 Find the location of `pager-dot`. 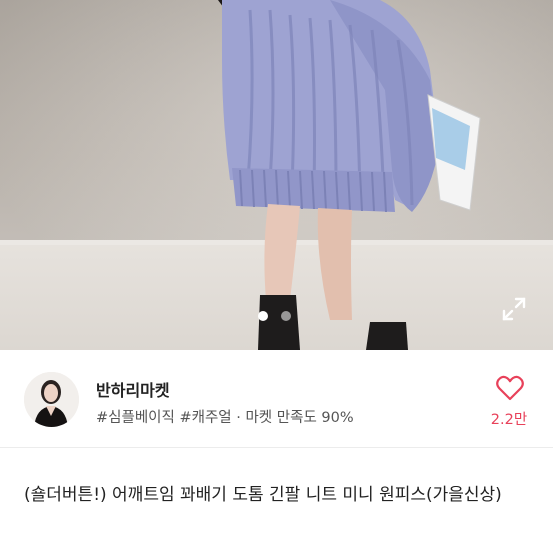

pager-dot is located at coordinates (286, 316).